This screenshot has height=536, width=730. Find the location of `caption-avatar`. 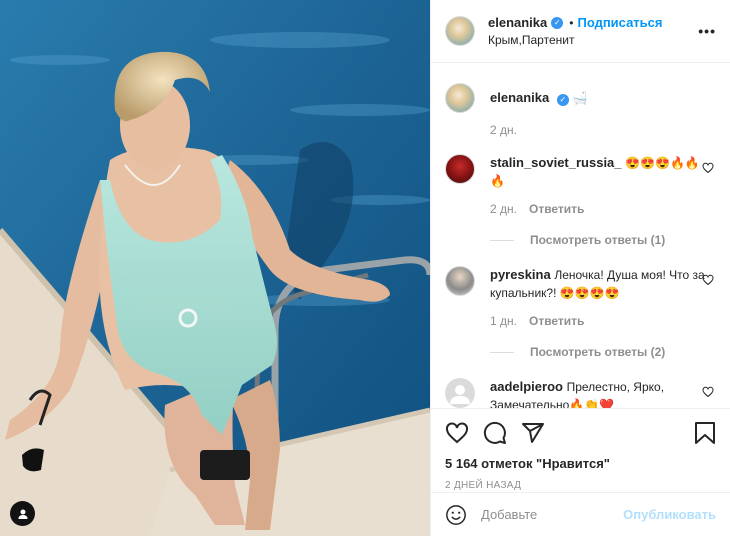

caption-avatar is located at coordinates (460, 98).